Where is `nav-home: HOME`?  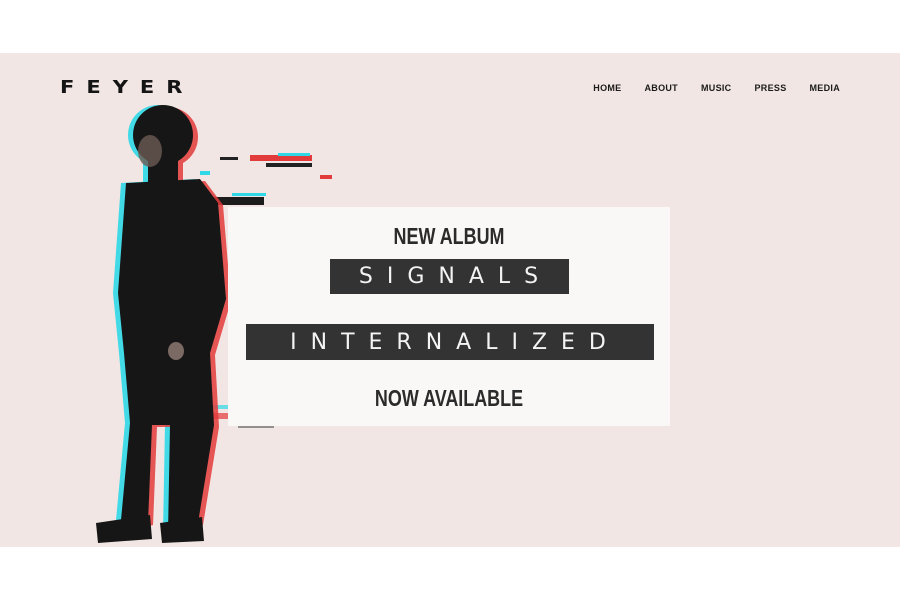 nav-home: HOME is located at coordinates (607, 88).